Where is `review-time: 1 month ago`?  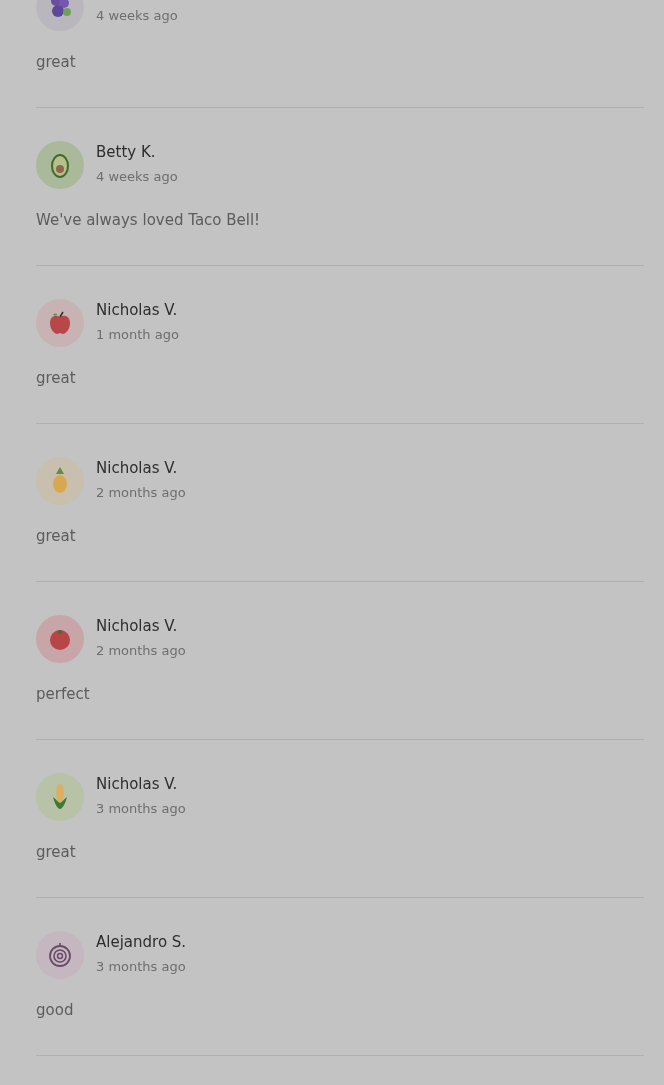 review-time: 1 month ago is located at coordinates (137, 335).